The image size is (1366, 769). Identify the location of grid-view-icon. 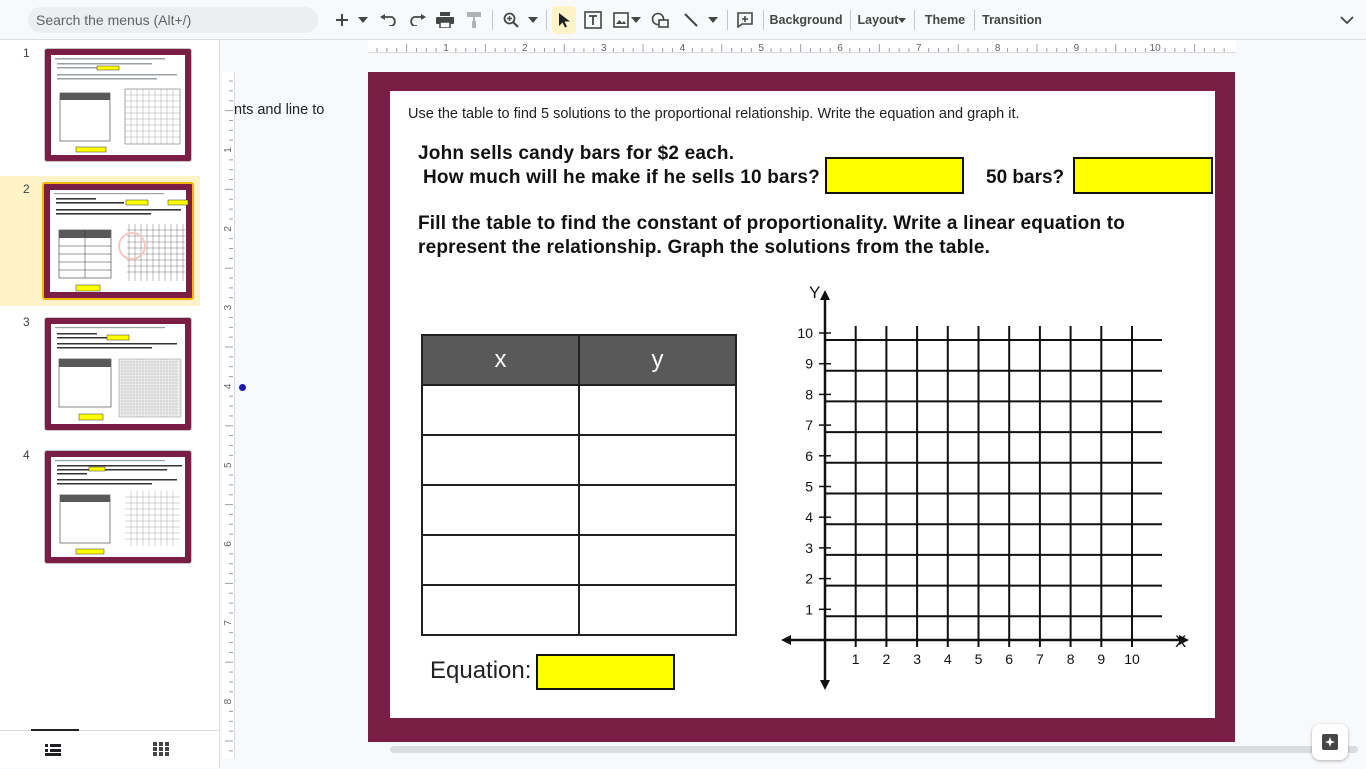
(161, 751).